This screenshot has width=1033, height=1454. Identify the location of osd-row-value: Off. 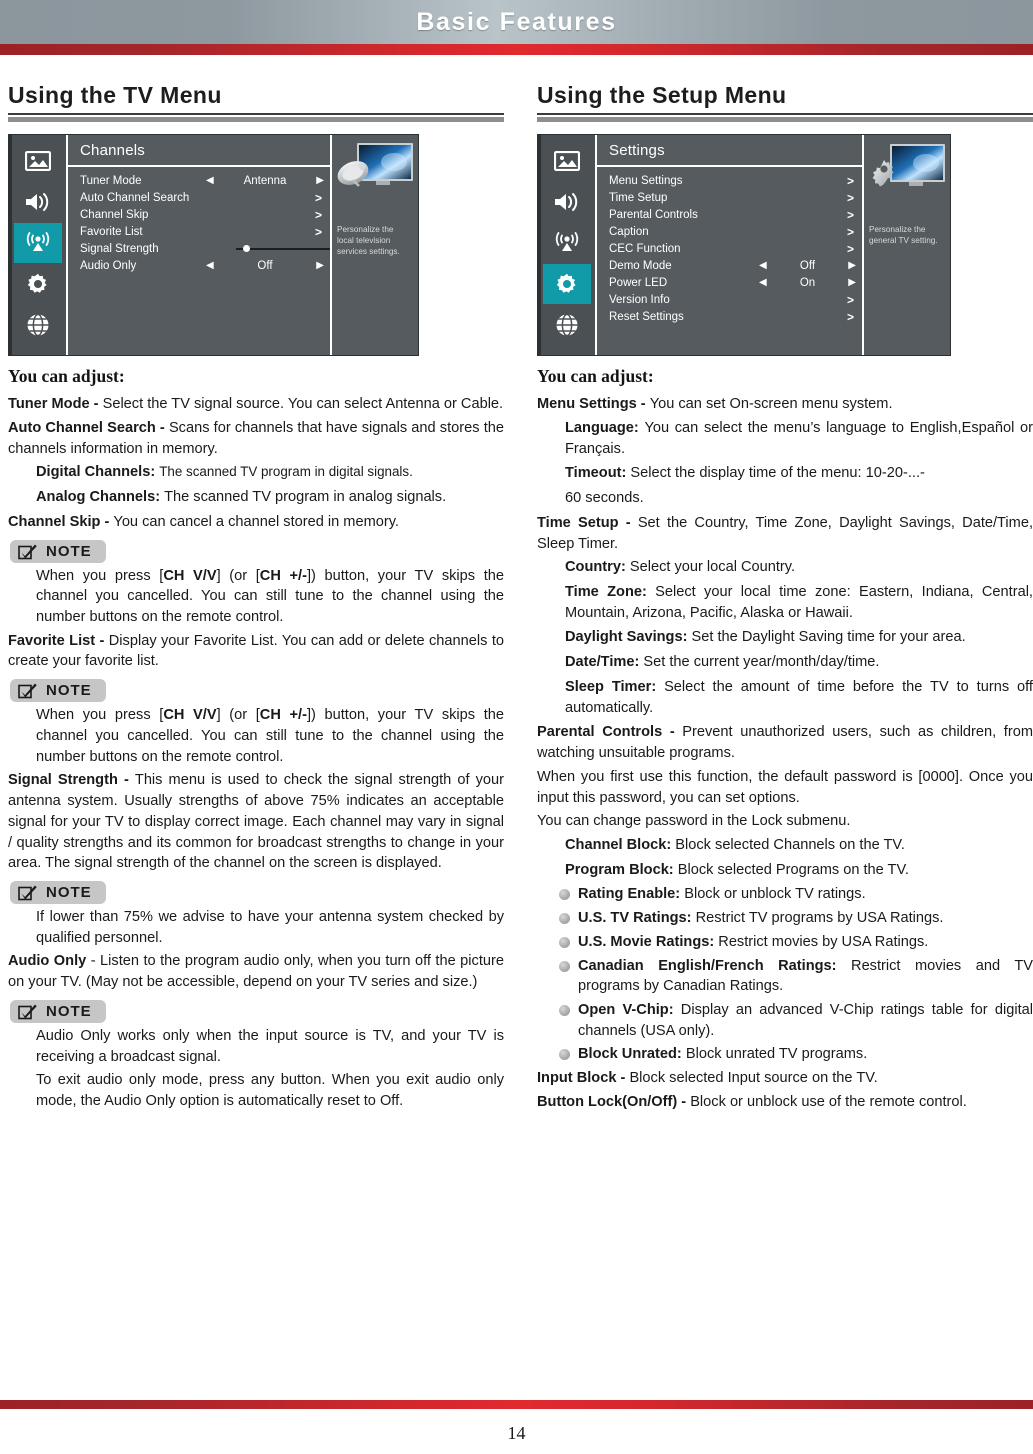
(807, 265).